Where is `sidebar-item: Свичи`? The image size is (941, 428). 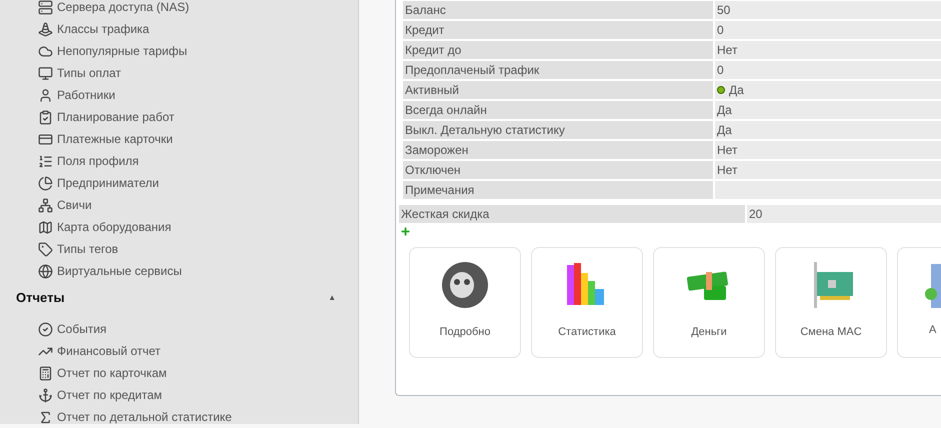 sidebar-item: Свичи is located at coordinates (74, 205).